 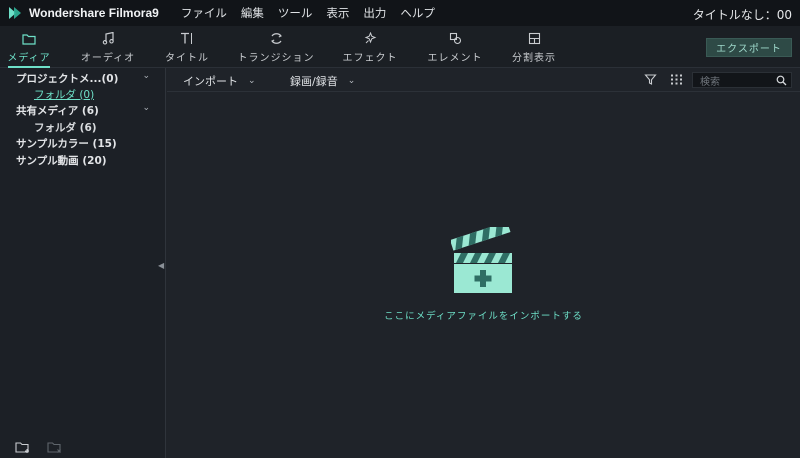 I want to click on search-icon, so click(x=781, y=82).